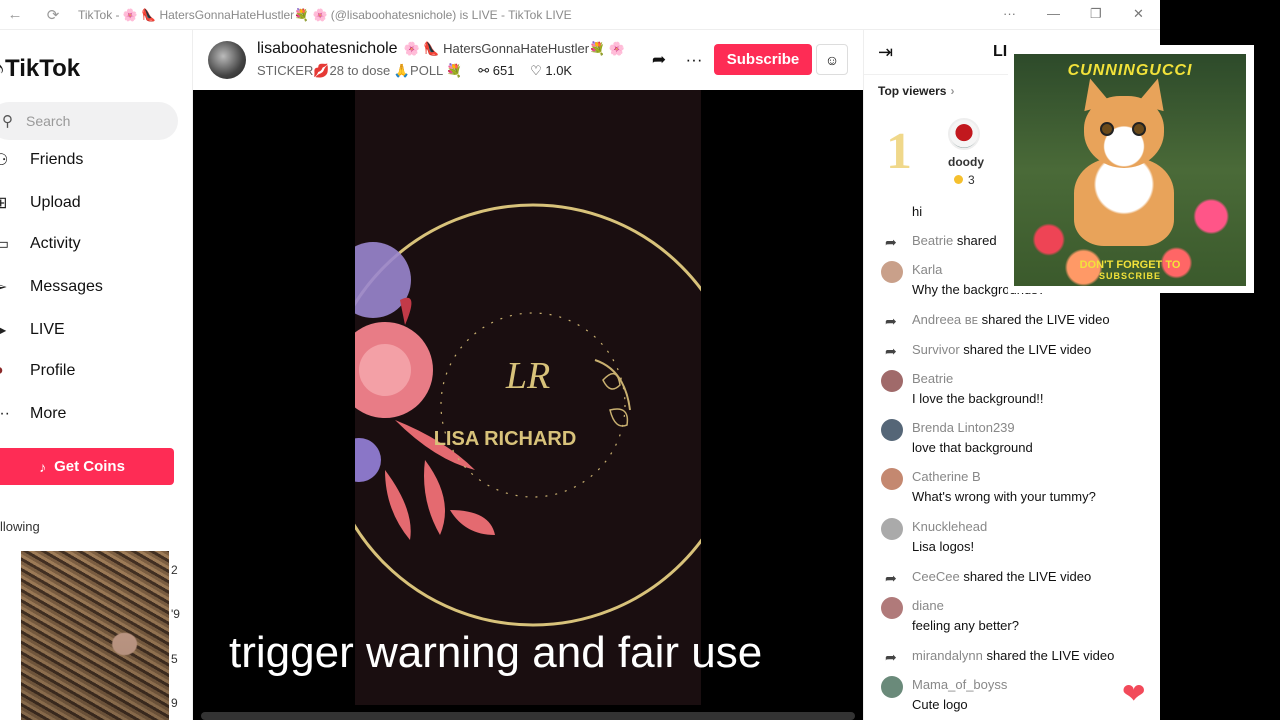  I want to click on share-button: ➦, so click(659, 60).